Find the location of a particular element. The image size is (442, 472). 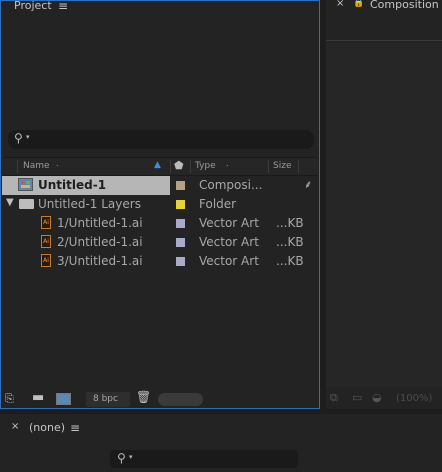

item-name: 2/Untitled-1.ai is located at coordinates (100, 242).